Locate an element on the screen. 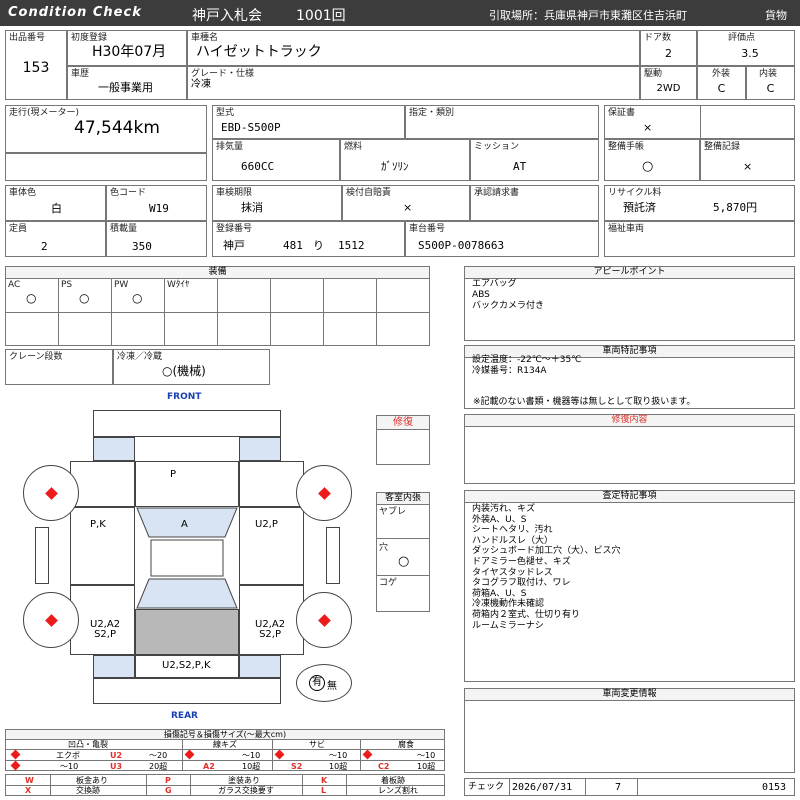 This screenshot has width=800, height=800. designation-label: 指定・類別 is located at coordinates (432, 113).